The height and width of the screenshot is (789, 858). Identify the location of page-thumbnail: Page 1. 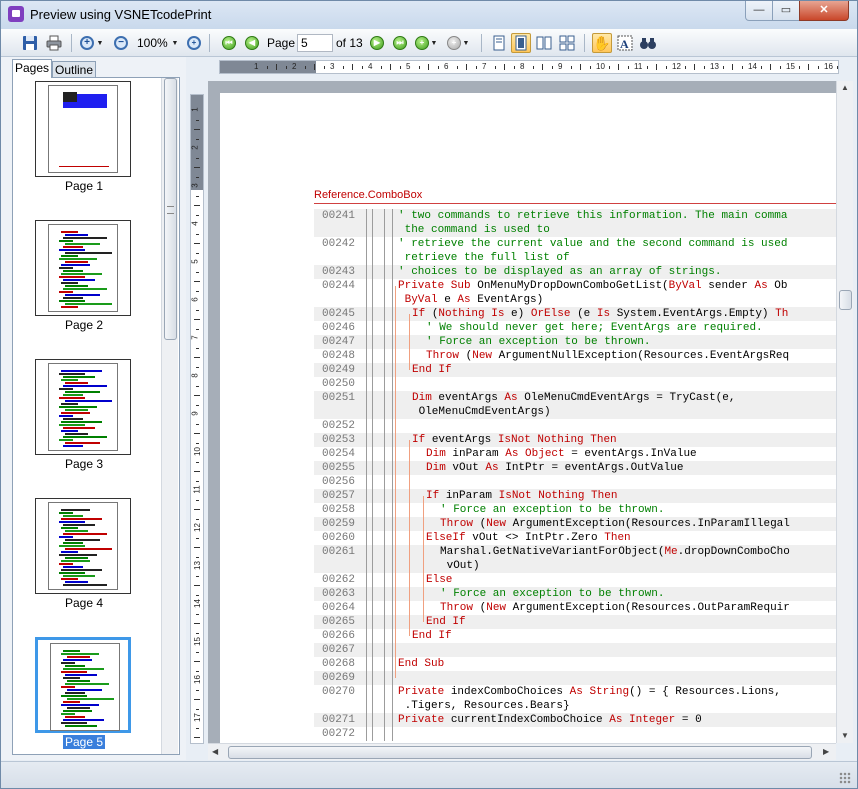
(84, 137).